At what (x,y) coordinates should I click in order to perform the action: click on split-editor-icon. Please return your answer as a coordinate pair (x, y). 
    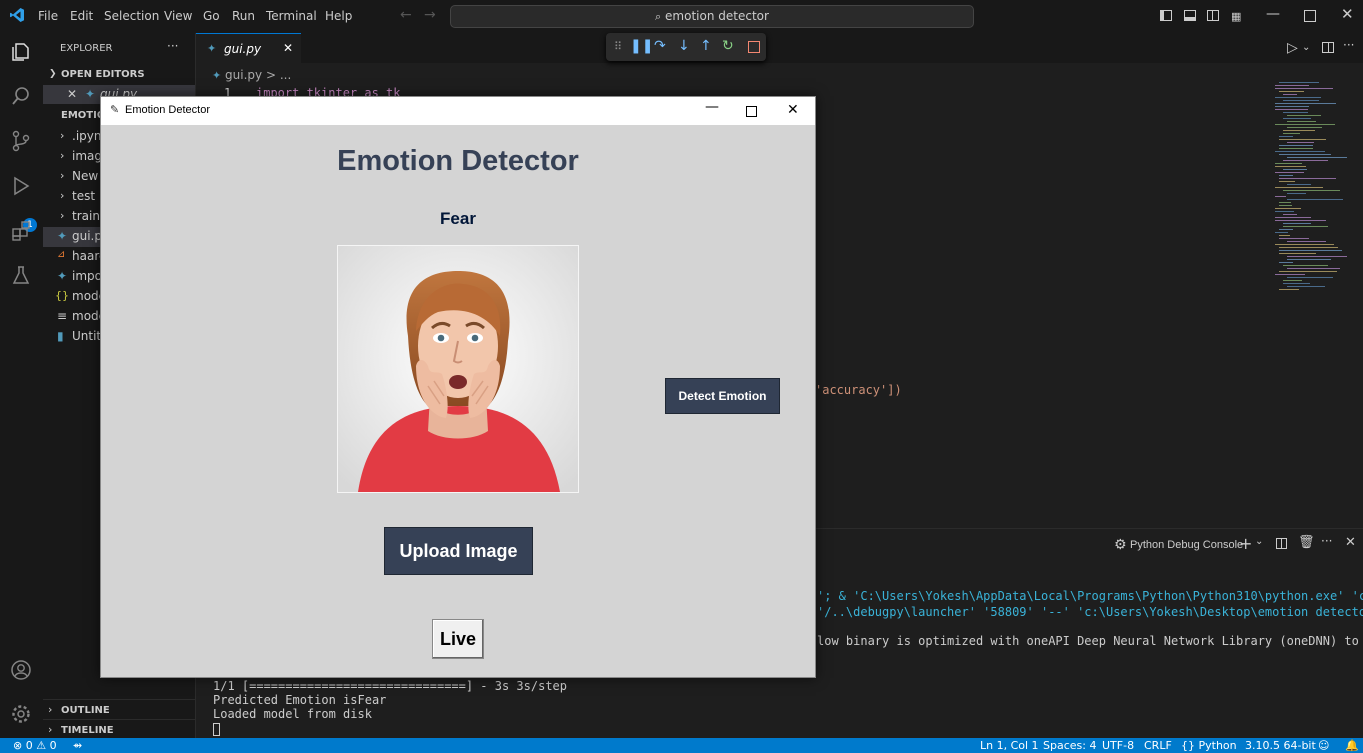
    Looking at the image, I should click on (1328, 47).